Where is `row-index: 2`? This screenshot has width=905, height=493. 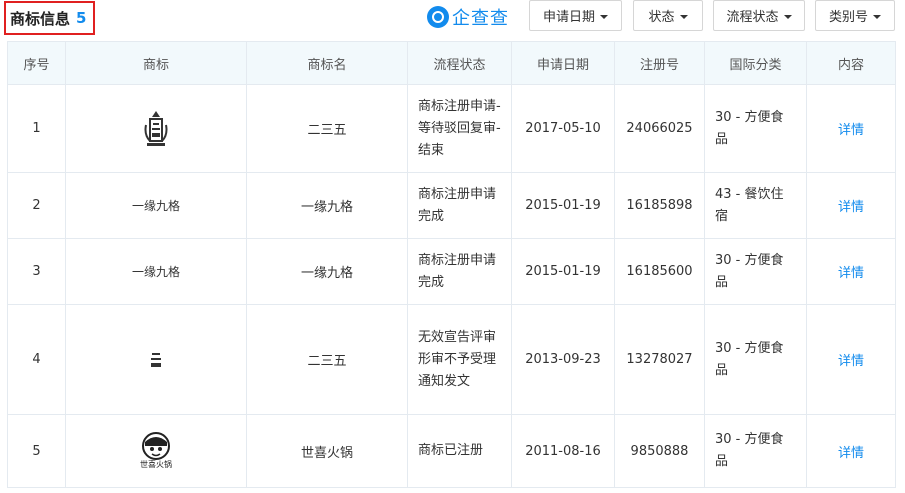
row-index: 2 is located at coordinates (36, 205).